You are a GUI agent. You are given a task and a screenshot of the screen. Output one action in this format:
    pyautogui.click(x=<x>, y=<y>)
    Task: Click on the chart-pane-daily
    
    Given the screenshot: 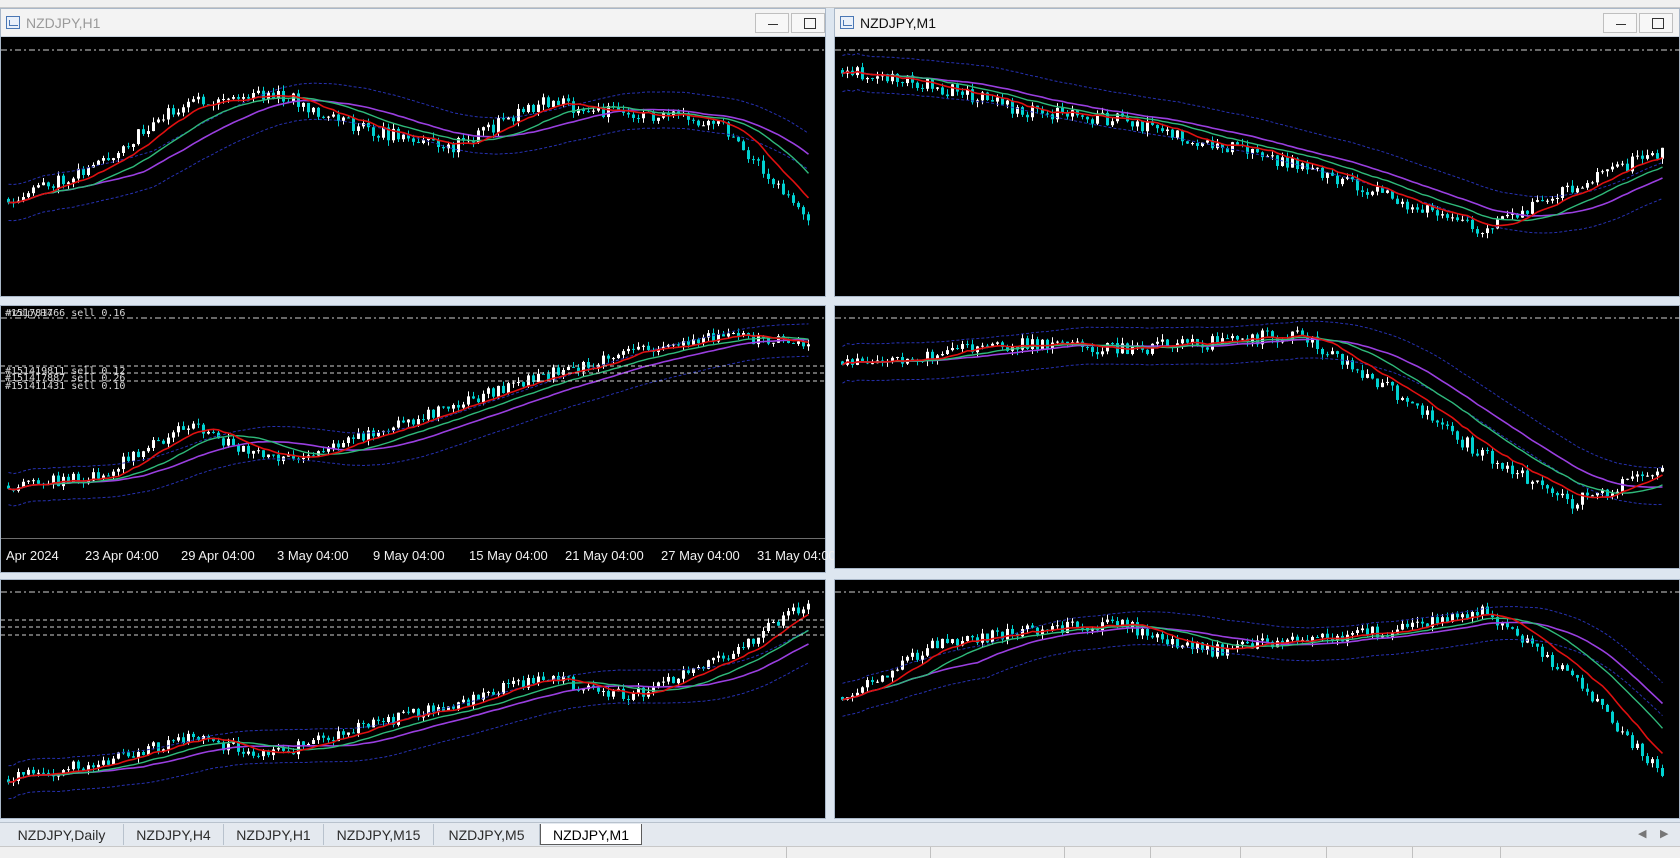 What is the action you would take?
    pyautogui.click(x=1257, y=699)
    